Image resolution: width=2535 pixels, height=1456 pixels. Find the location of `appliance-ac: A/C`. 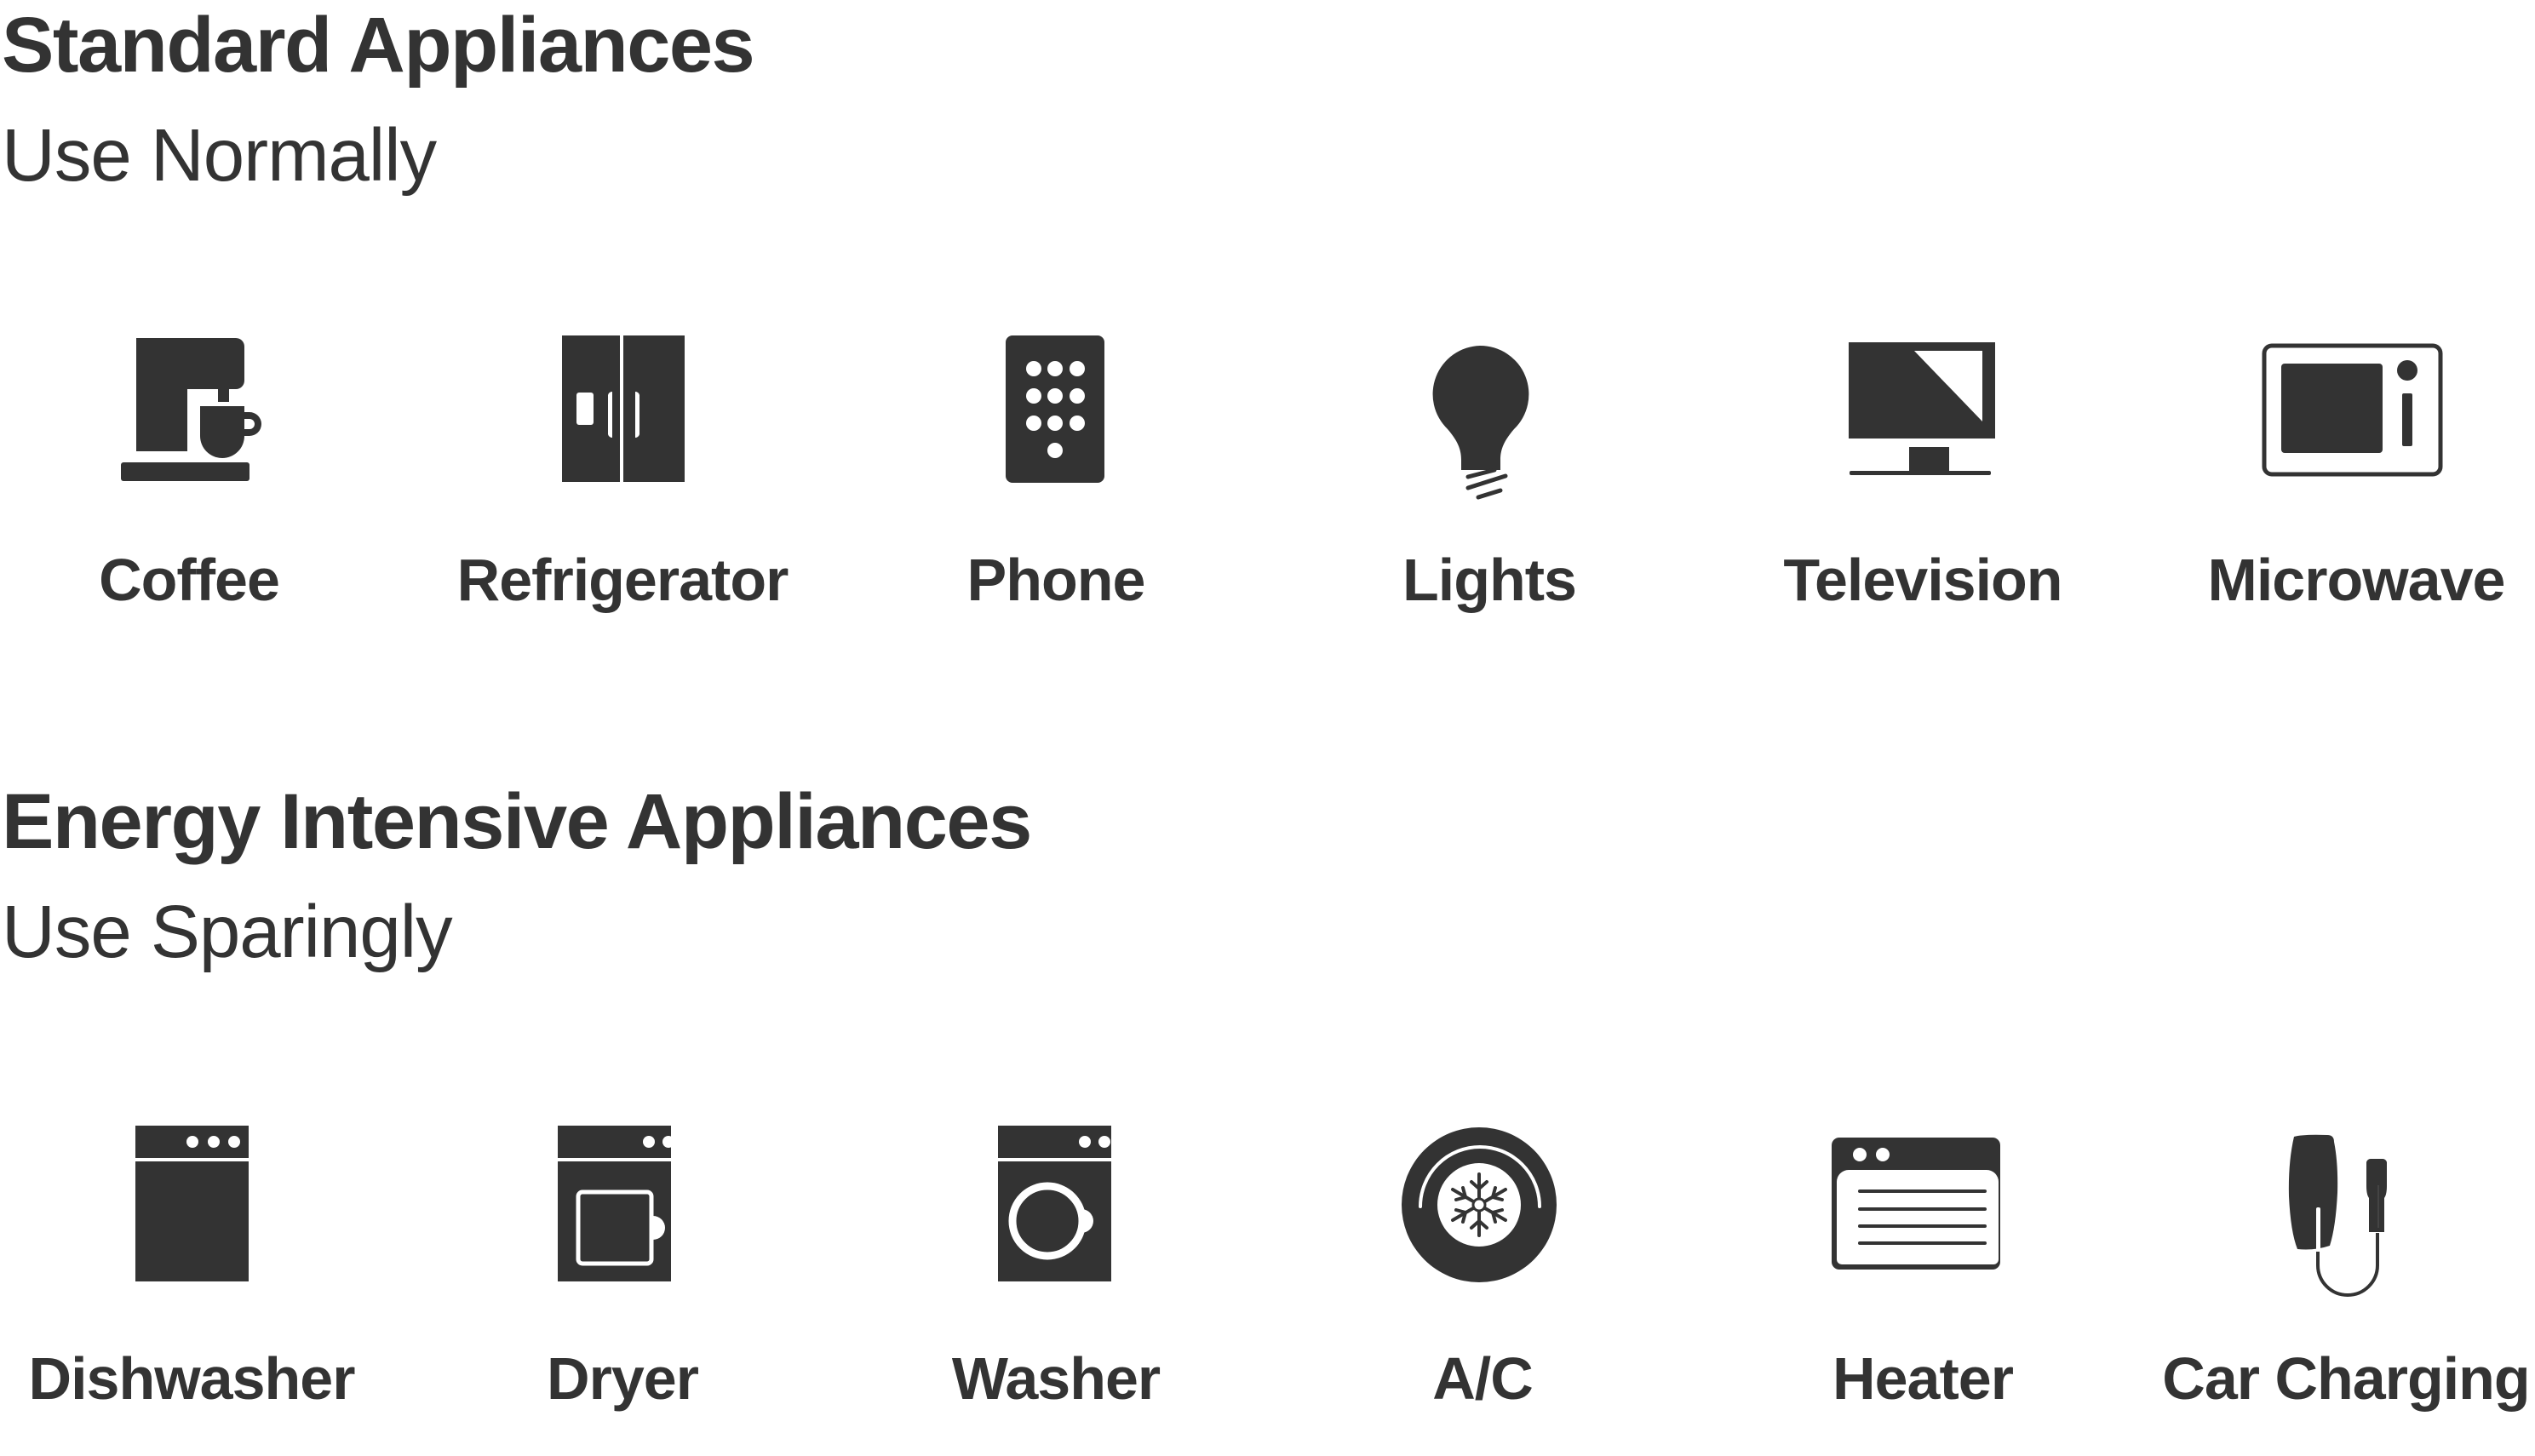

appliance-ac: A/C is located at coordinates (1482, 1286).